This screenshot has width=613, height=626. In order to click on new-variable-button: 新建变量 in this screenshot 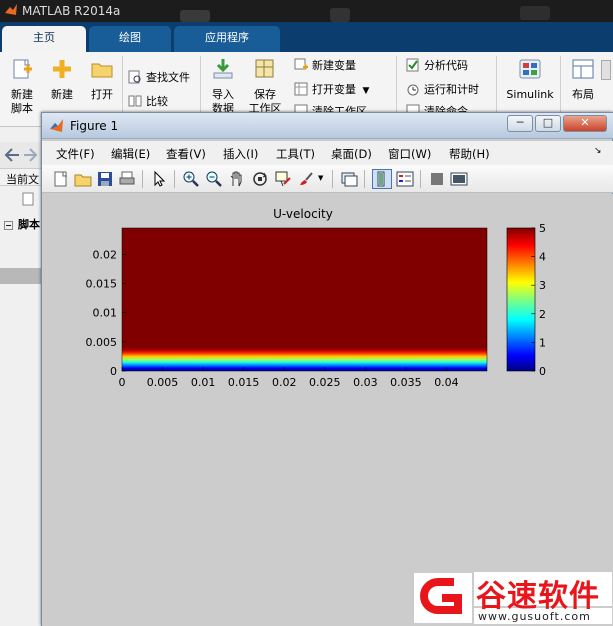, I will do `click(325, 65)`.